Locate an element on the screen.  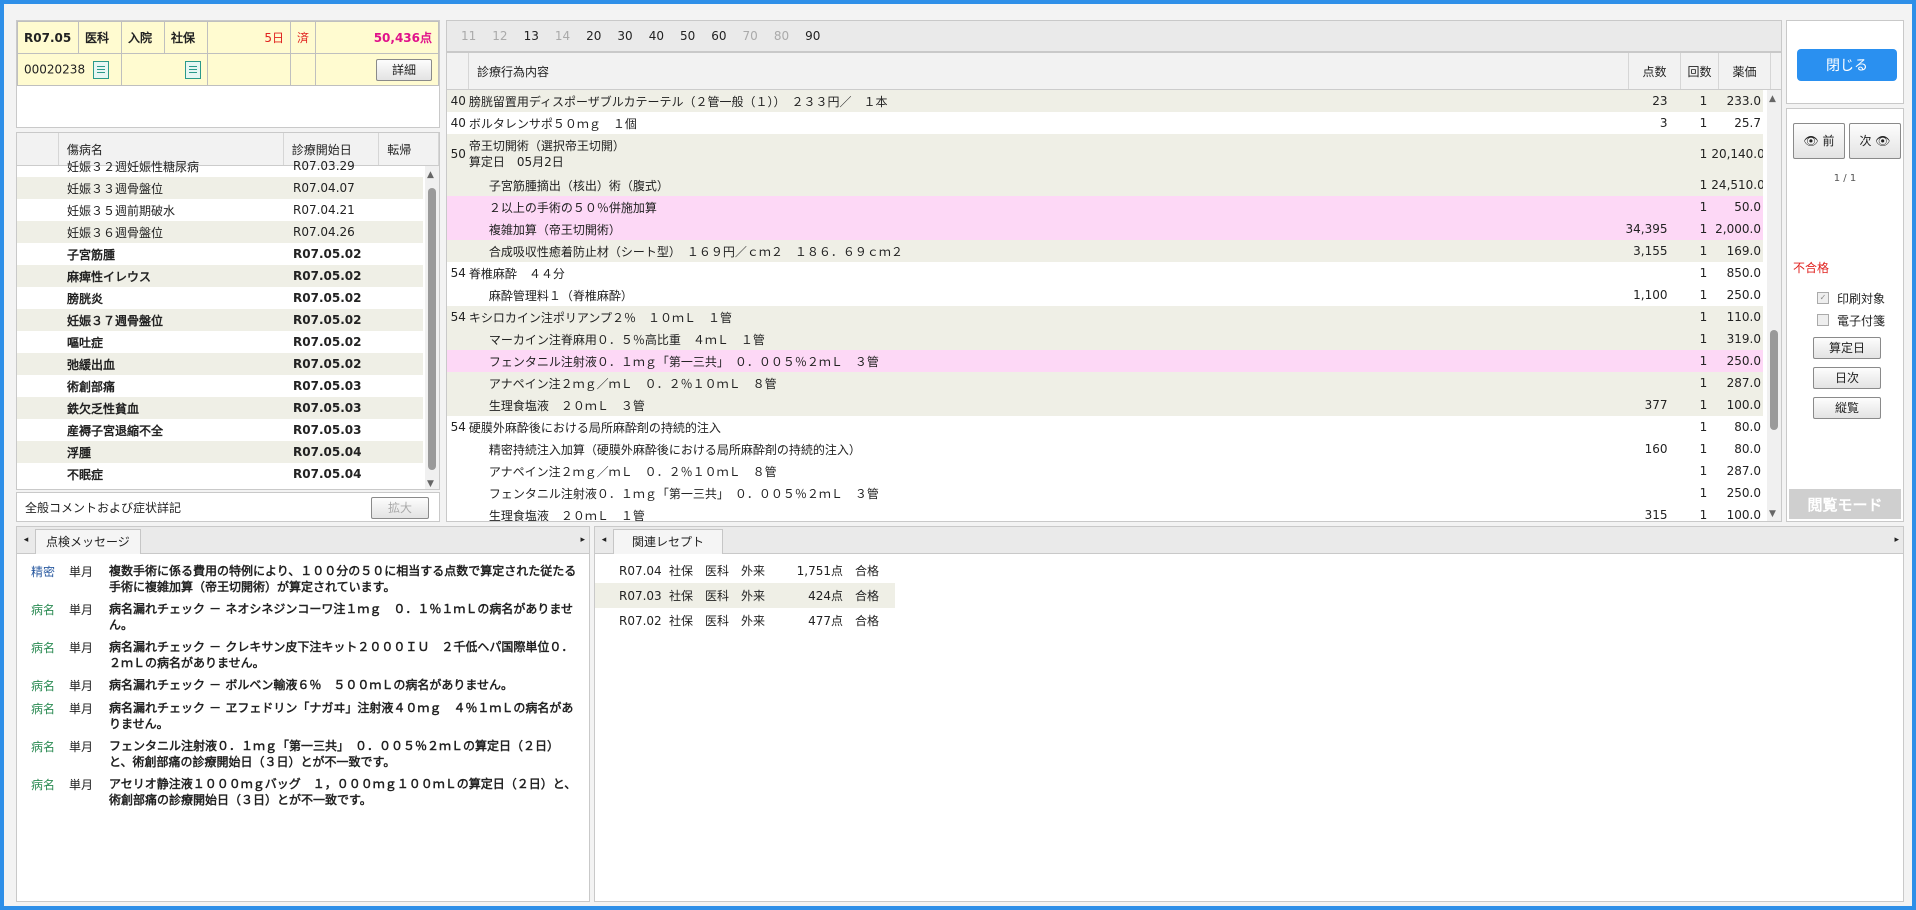
order-row: 54 脊椎麻酔 ４４分 1 850.0 is located at coordinates (1105, 273).